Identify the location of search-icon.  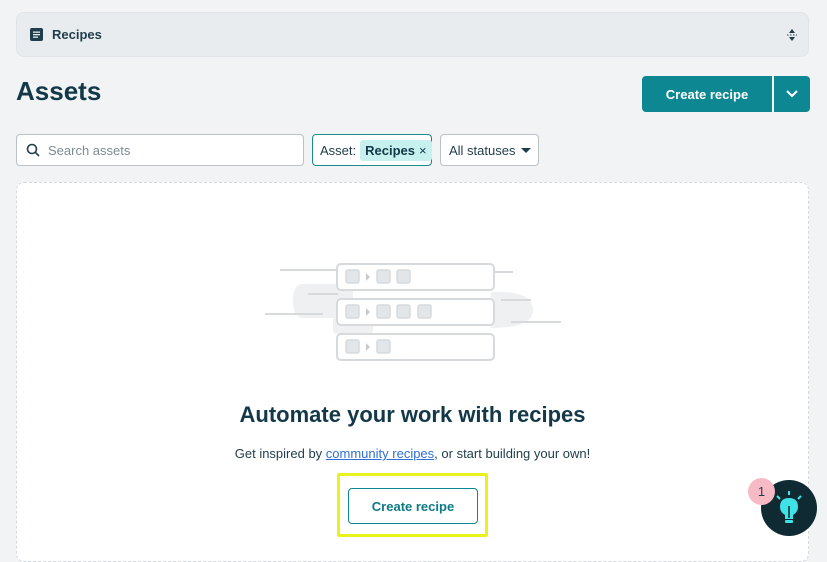
(33, 150).